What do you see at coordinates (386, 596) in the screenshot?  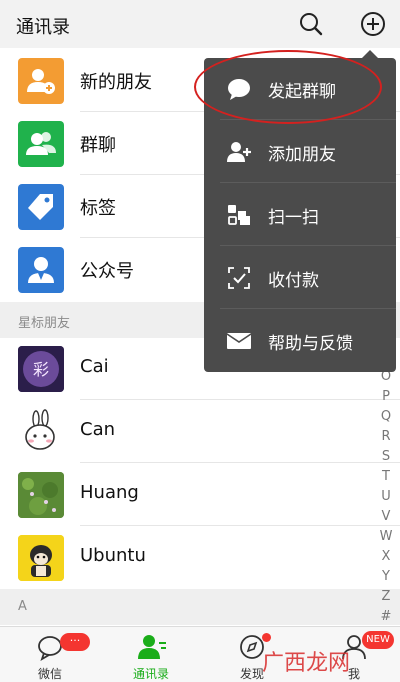 I see `index-letter: Z` at bounding box center [386, 596].